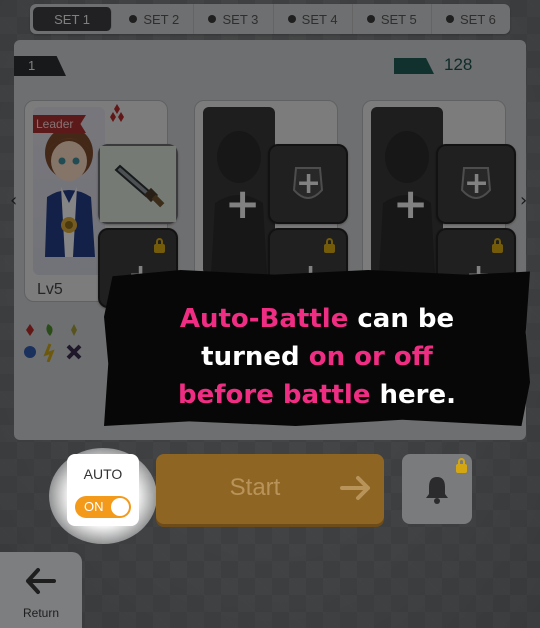 Image resolution: width=540 pixels, height=628 pixels. Describe the element at coordinates (103, 474) in the screenshot. I see `auto-label: AUTO` at that location.